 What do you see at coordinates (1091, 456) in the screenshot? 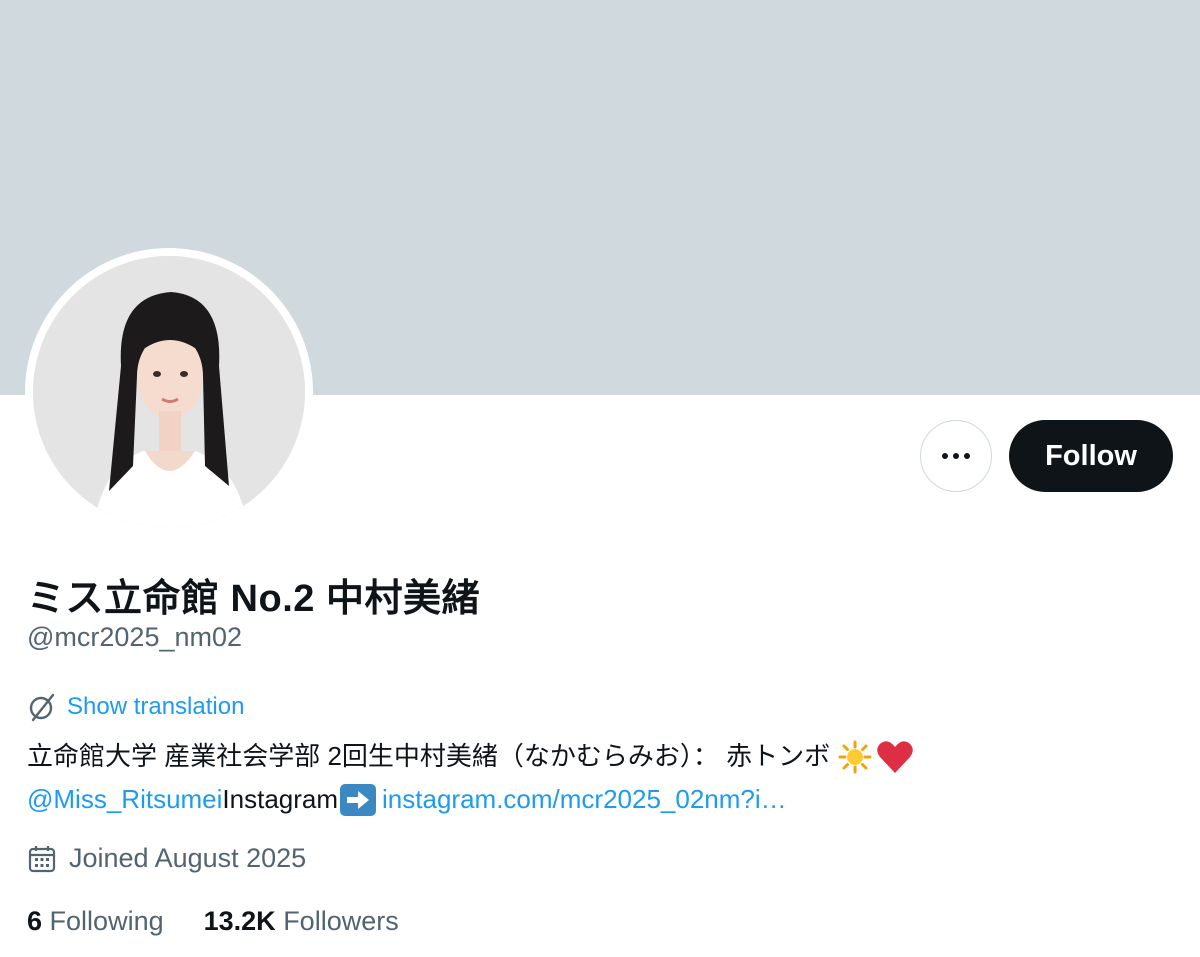
I see `follow-button: Follow` at bounding box center [1091, 456].